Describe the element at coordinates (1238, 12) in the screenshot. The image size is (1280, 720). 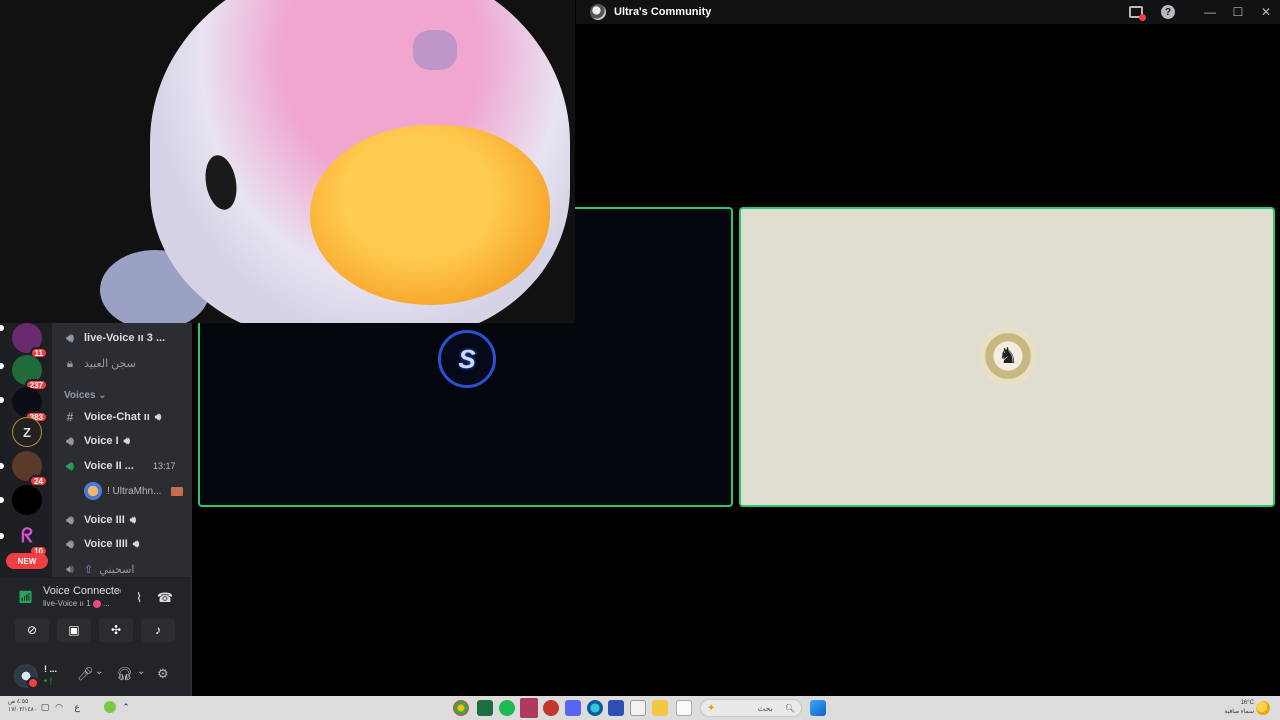
I see `maximize-button: ☐` at that location.